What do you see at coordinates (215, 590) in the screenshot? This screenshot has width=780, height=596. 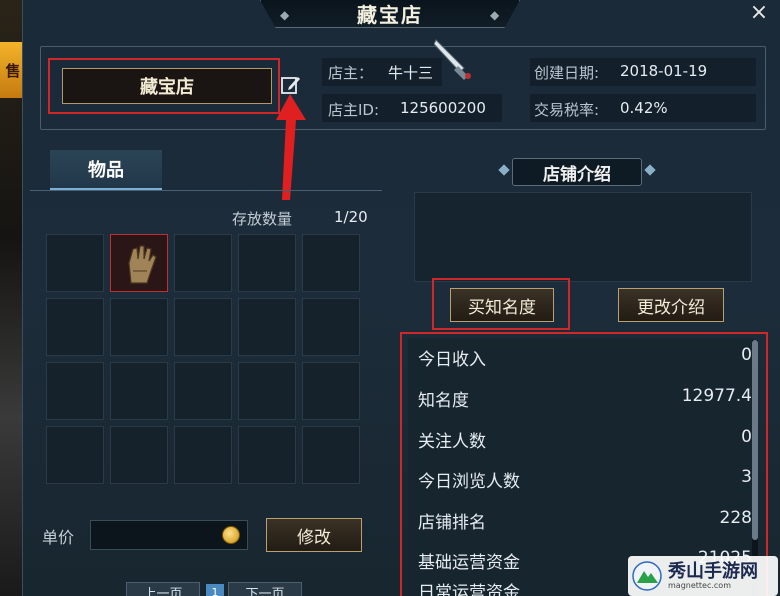 I see `page-number: 1` at bounding box center [215, 590].